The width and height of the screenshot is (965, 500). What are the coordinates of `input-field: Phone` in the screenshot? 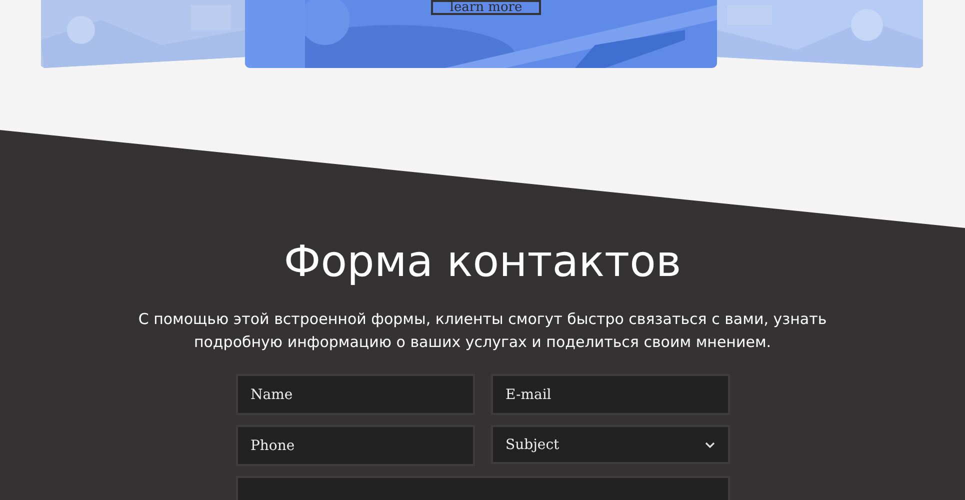 It's located at (355, 445).